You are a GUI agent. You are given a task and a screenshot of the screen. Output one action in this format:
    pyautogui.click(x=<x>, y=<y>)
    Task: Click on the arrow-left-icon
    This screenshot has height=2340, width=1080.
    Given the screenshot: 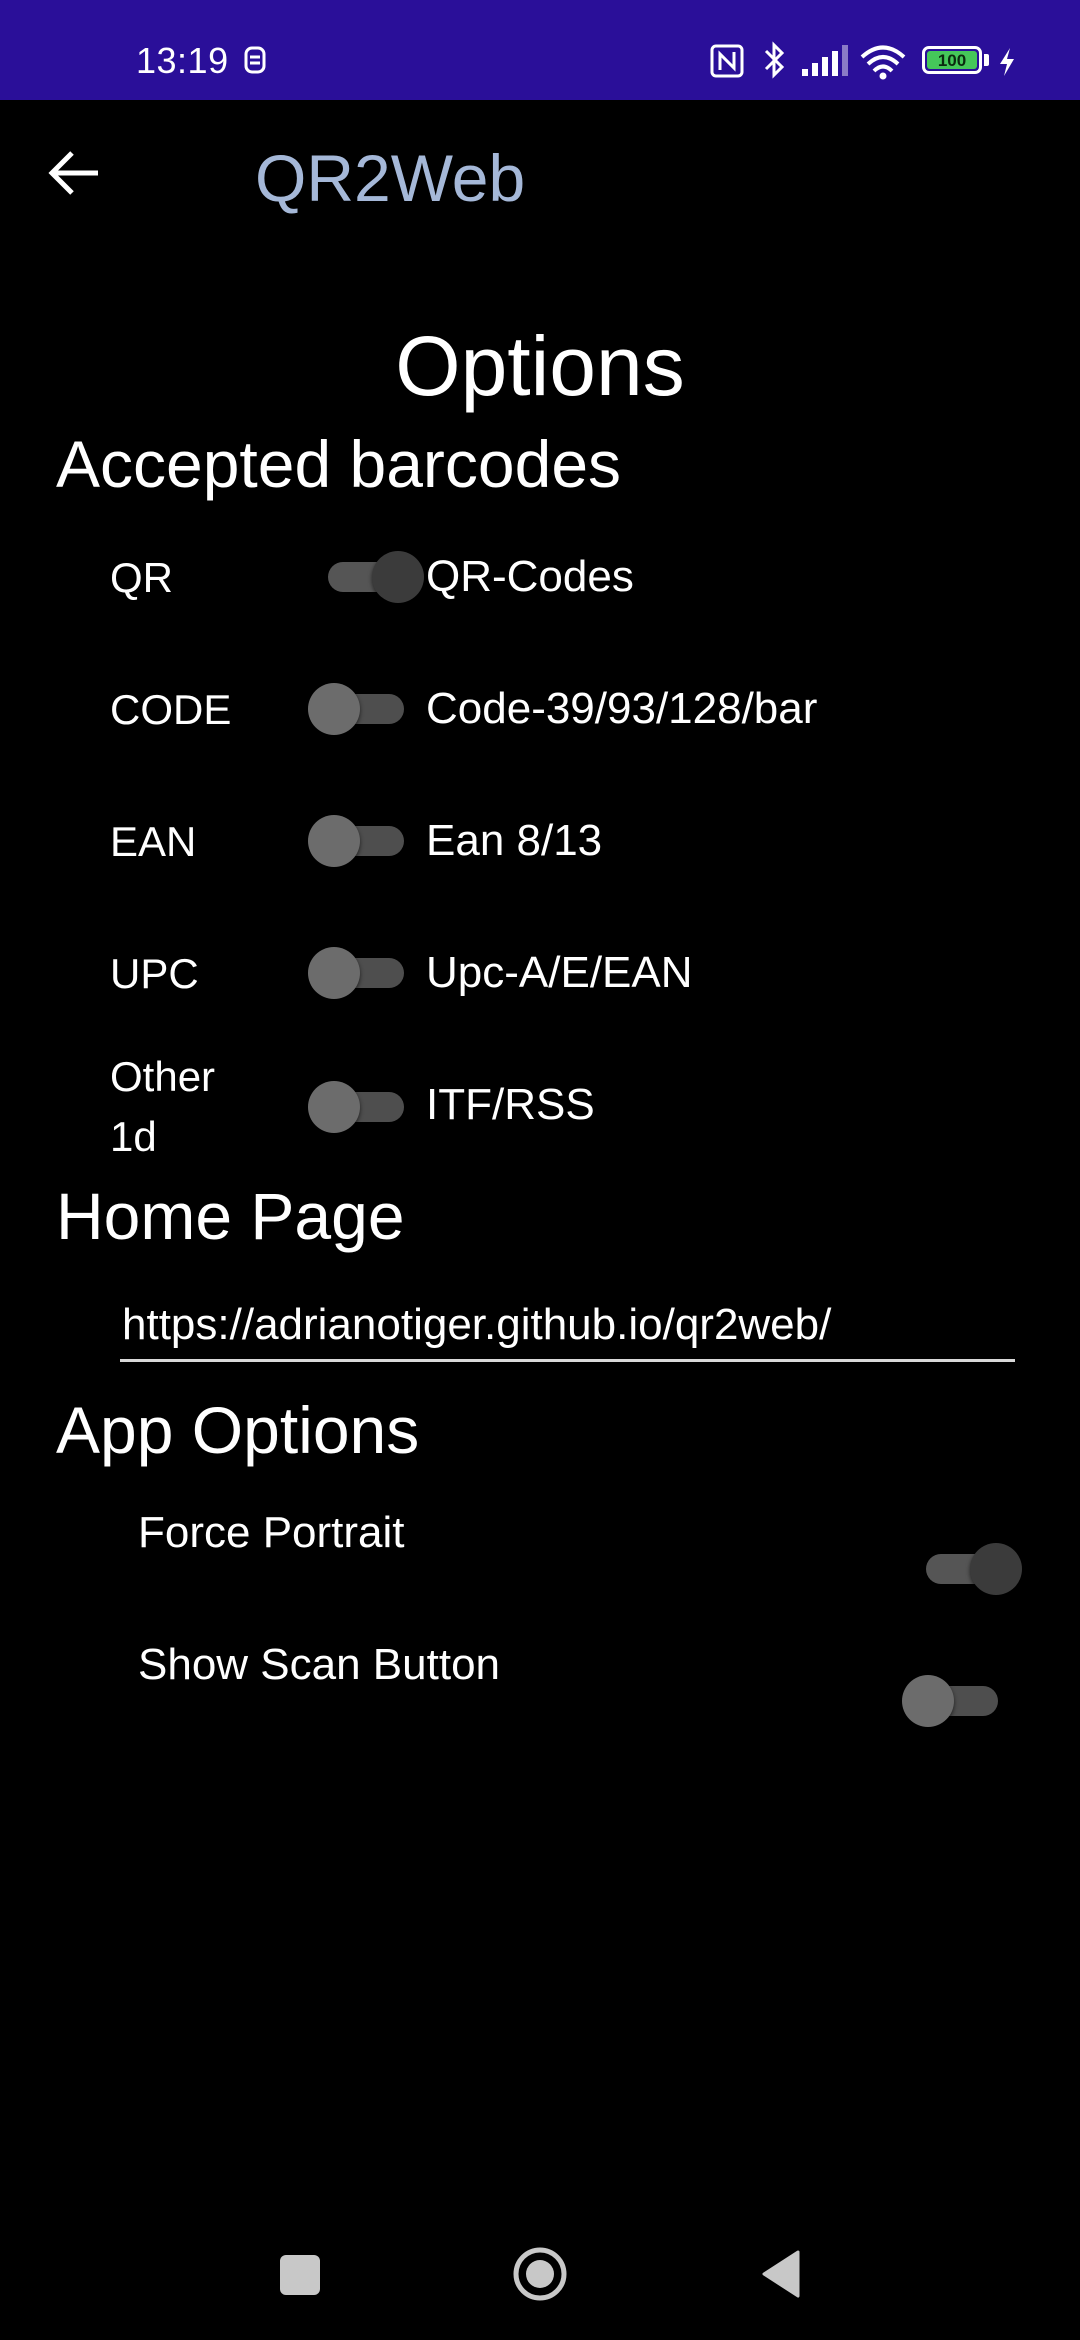 What is the action you would take?
    pyautogui.click(x=76, y=173)
    